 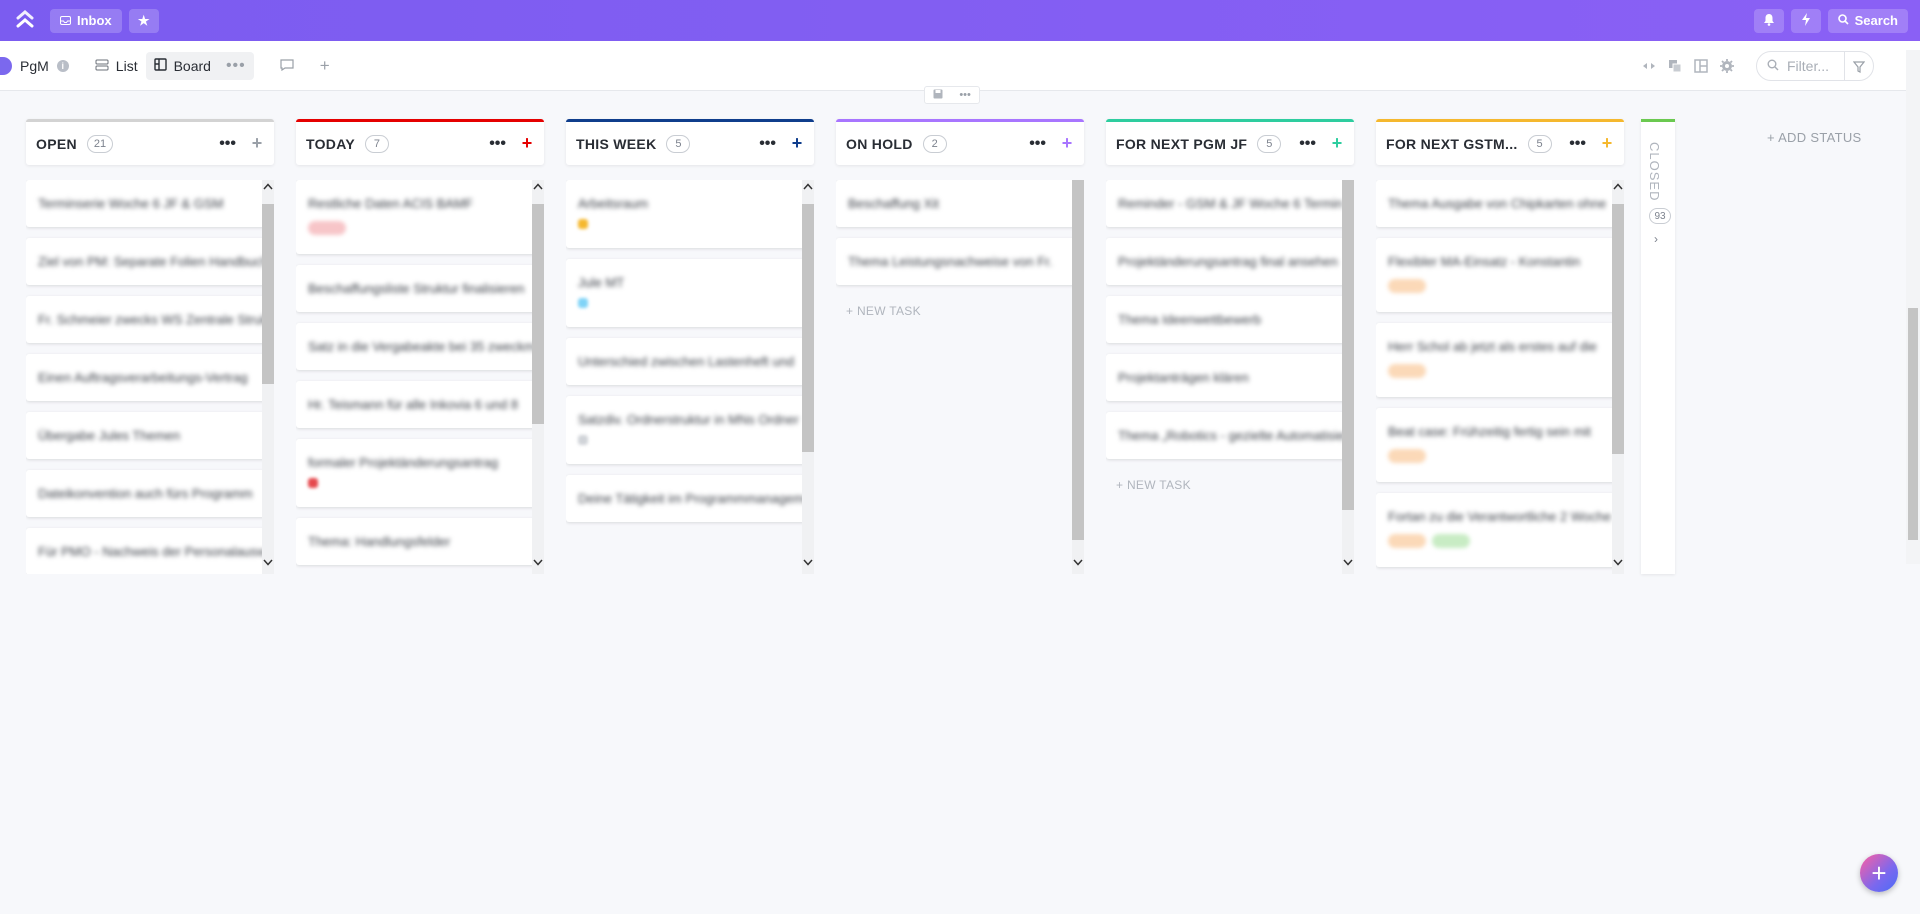 I want to click on task-card: Fr. Schmeier zwecks WS Zentrale Struktur, so click(x=146, y=319).